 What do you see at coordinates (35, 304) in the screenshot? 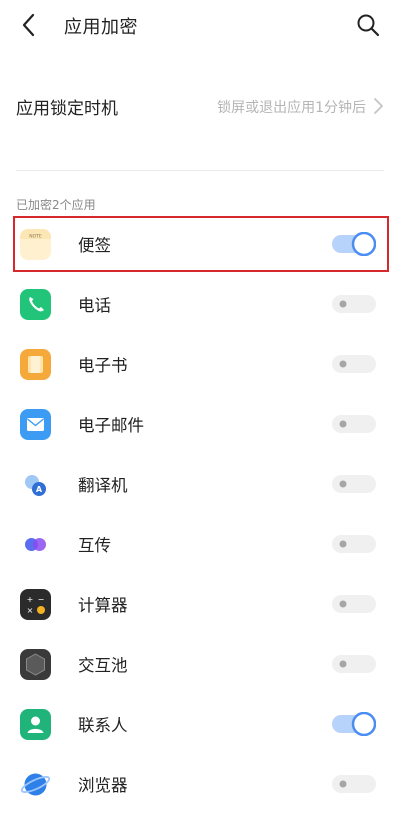
I see `phone-icon` at bounding box center [35, 304].